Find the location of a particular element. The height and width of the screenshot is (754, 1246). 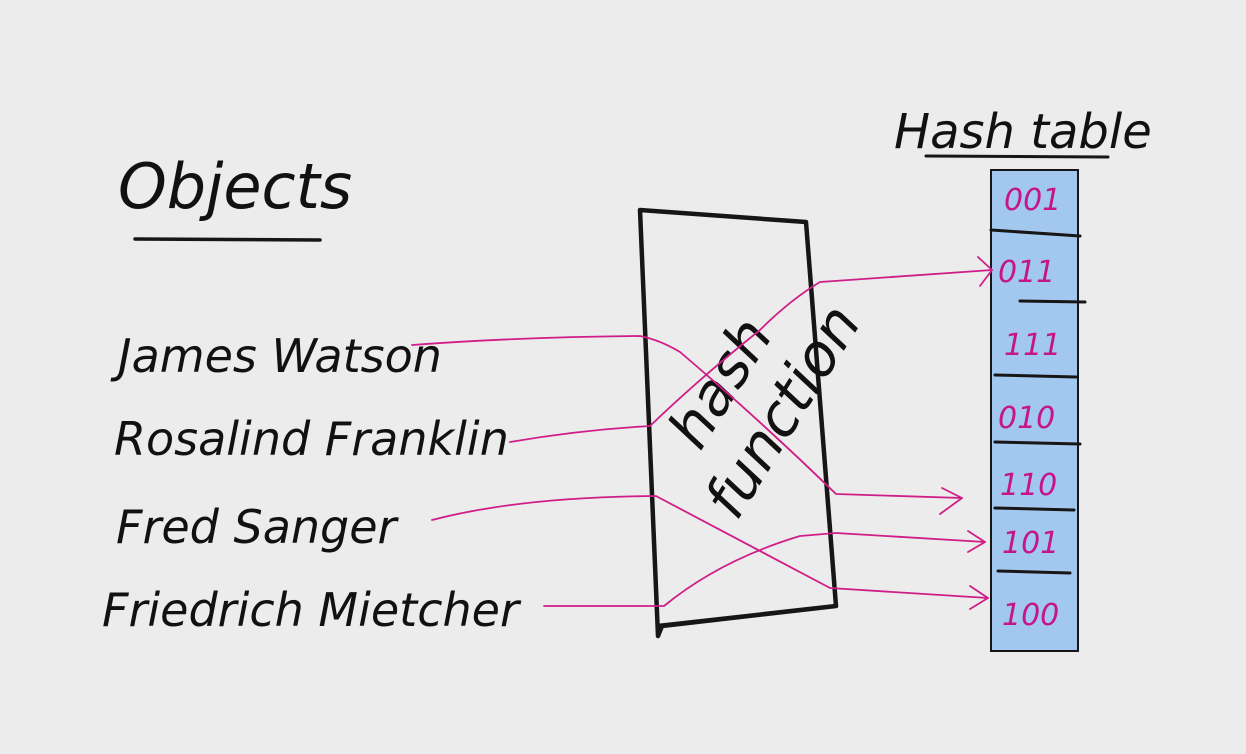

slot-label: 001 is located at coordinates (1032, 200).